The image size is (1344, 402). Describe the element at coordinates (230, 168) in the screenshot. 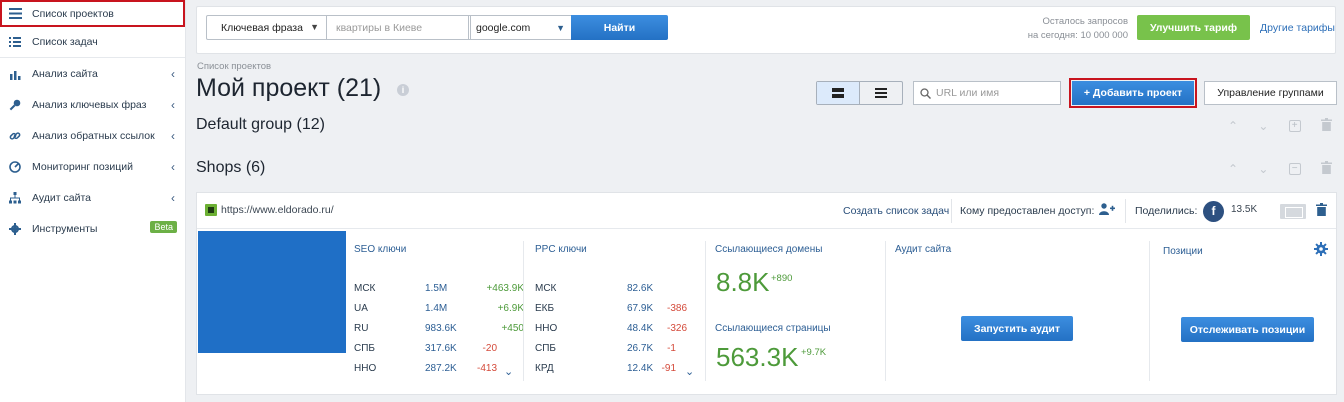

I see `group-title-shops: Shops (6)` at that location.